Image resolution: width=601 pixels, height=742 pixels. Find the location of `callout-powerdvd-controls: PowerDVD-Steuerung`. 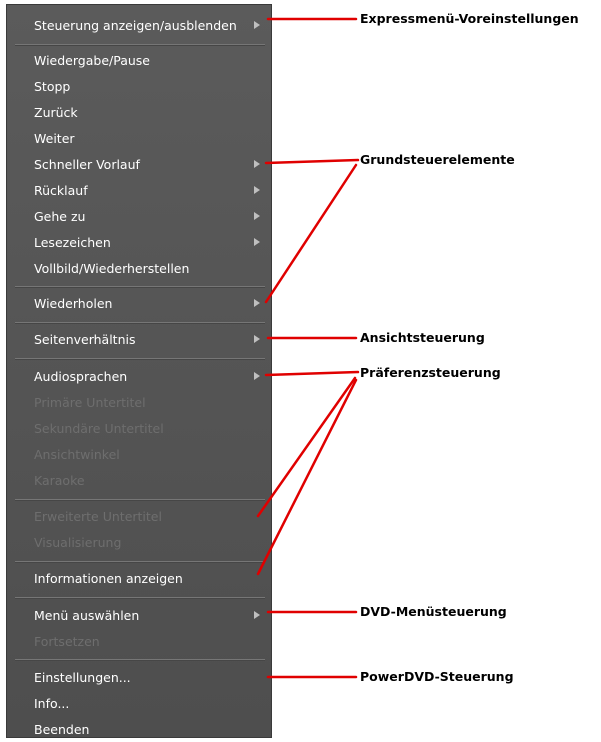

callout-powerdvd-controls: PowerDVD-Steuerung is located at coordinates (437, 676).